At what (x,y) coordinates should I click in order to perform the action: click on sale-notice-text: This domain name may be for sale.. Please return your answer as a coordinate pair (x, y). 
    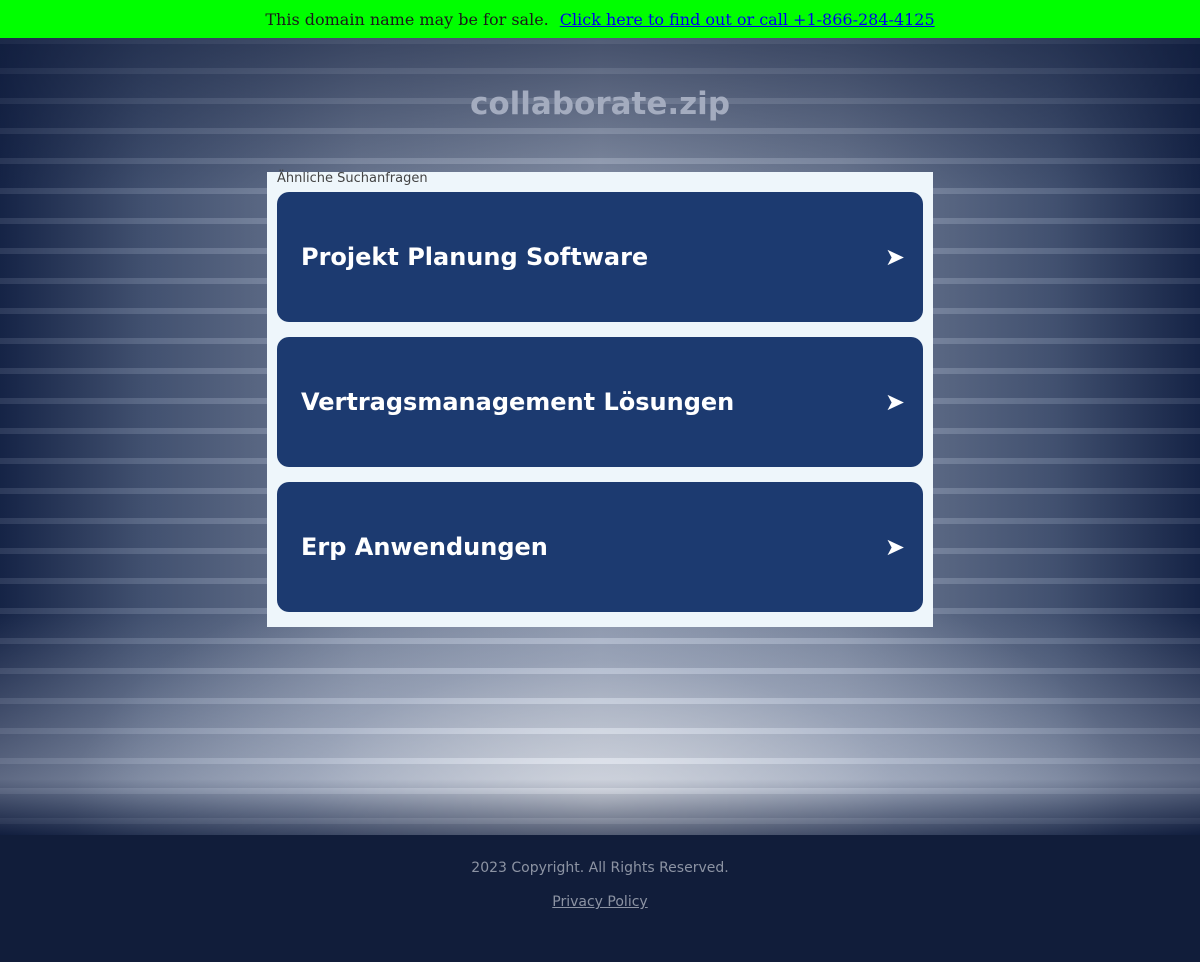
    Looking at the image, I should click on (407, 19).